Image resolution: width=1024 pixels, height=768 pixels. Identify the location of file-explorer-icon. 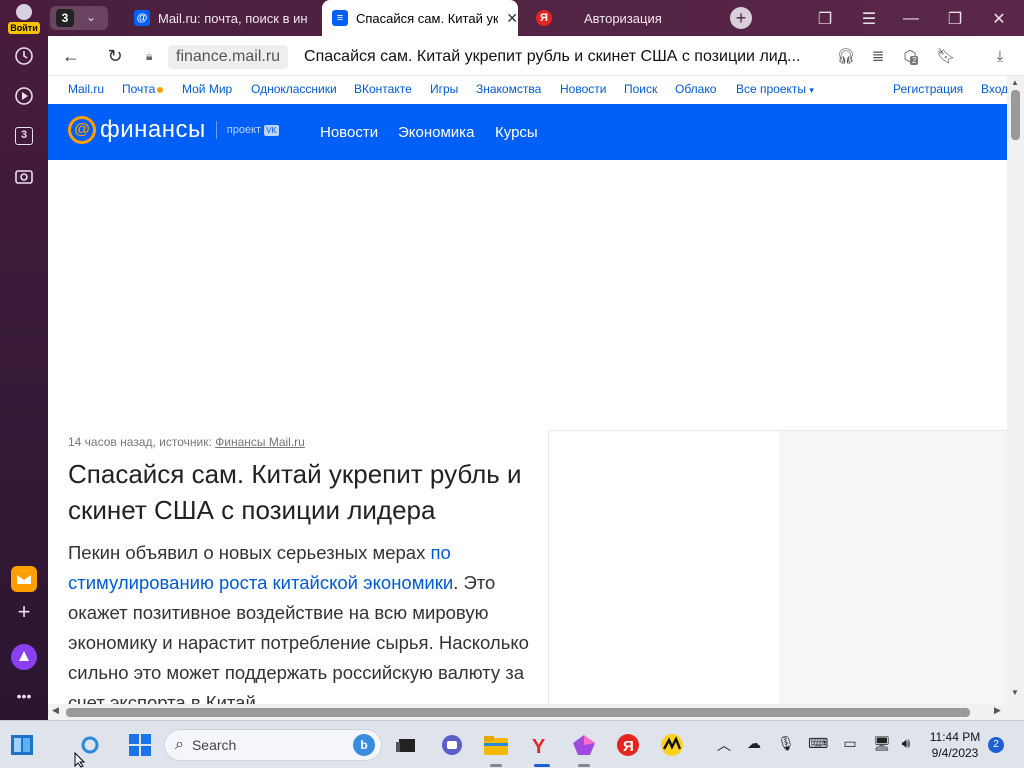
(496, 745).